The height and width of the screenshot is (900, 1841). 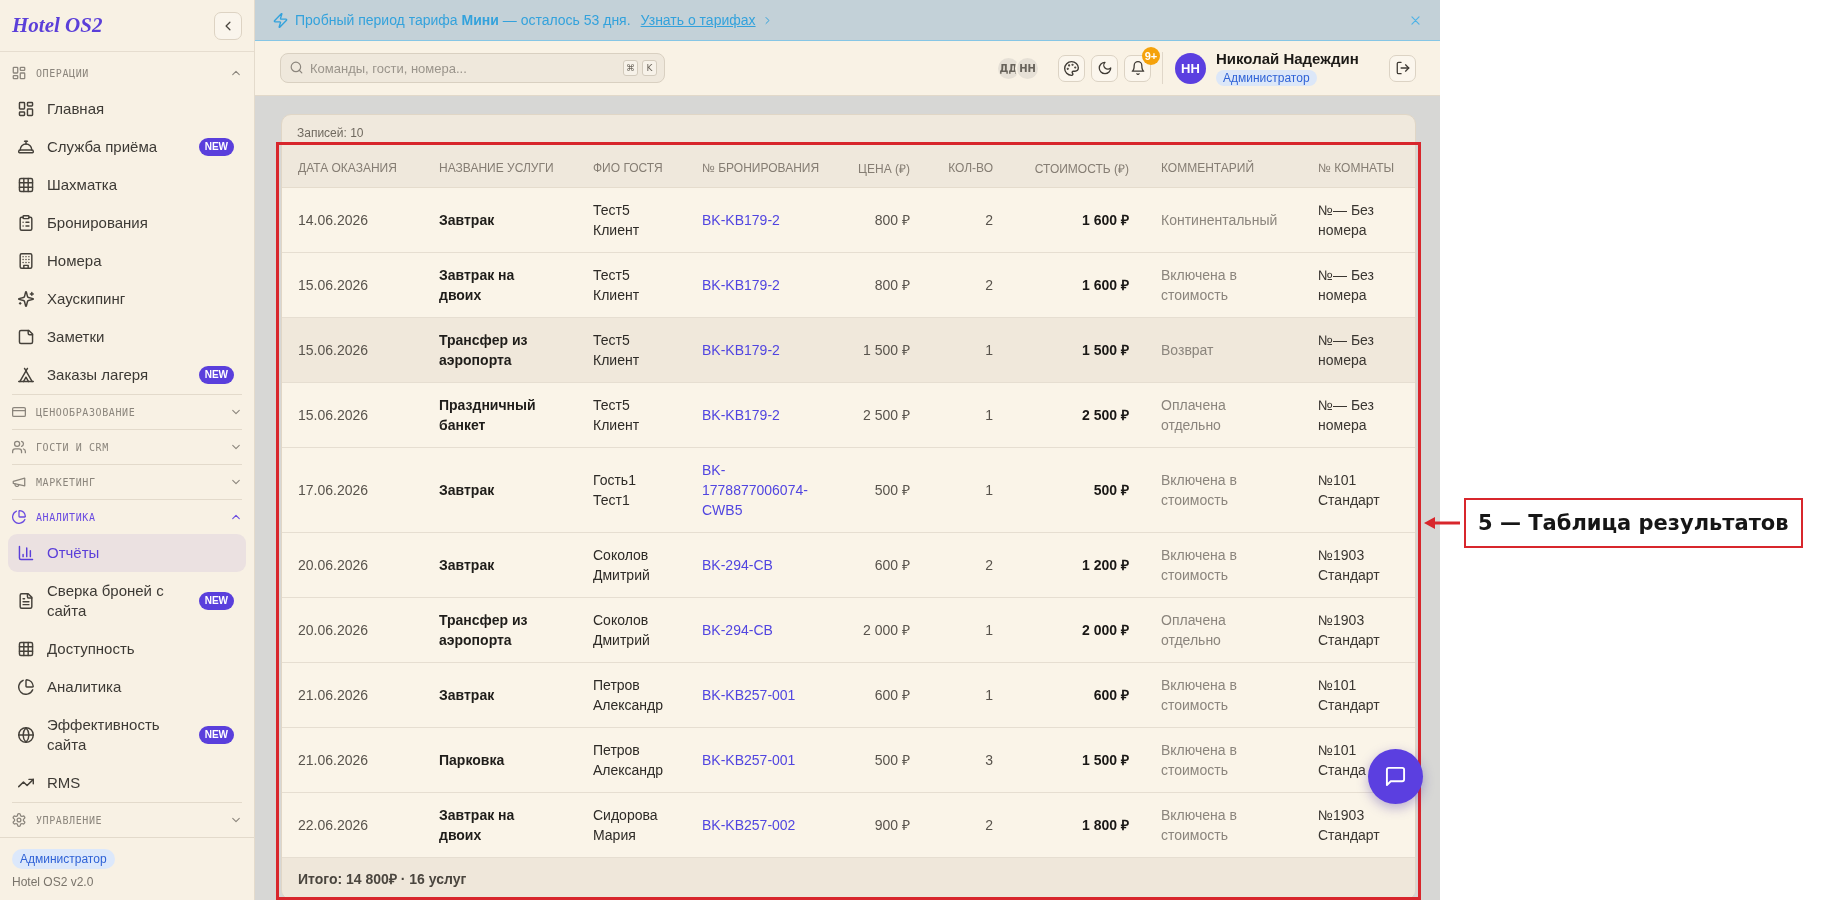 I want to click on comment-text: Континентальный, so click(x=1219, y=220).